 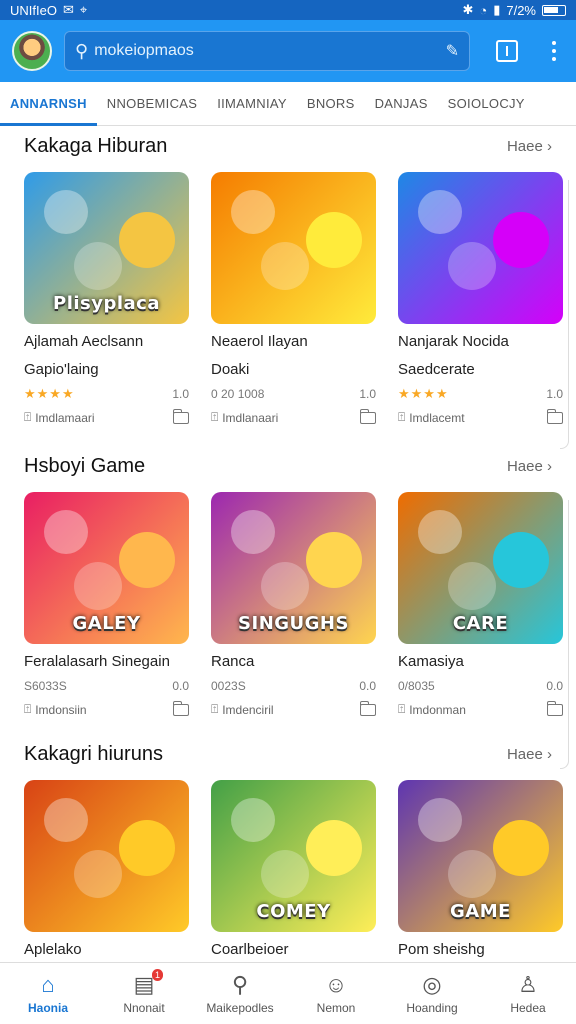 I want to click on tab-2: IIMAMNIAY, so click(x=252, y=104).